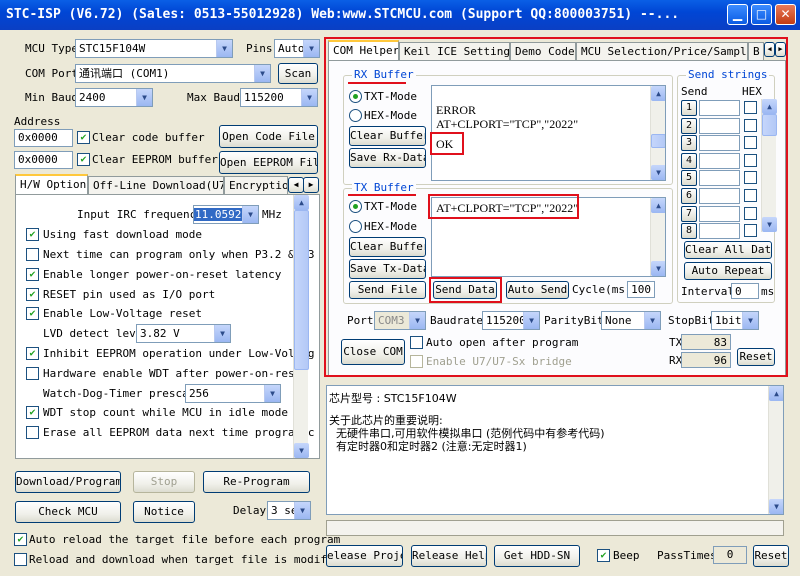 The height and width of the screenshot is (576, 800). I want to click on com-port-select: 通讯端口 (COM1) ▼, so click(173, 73).